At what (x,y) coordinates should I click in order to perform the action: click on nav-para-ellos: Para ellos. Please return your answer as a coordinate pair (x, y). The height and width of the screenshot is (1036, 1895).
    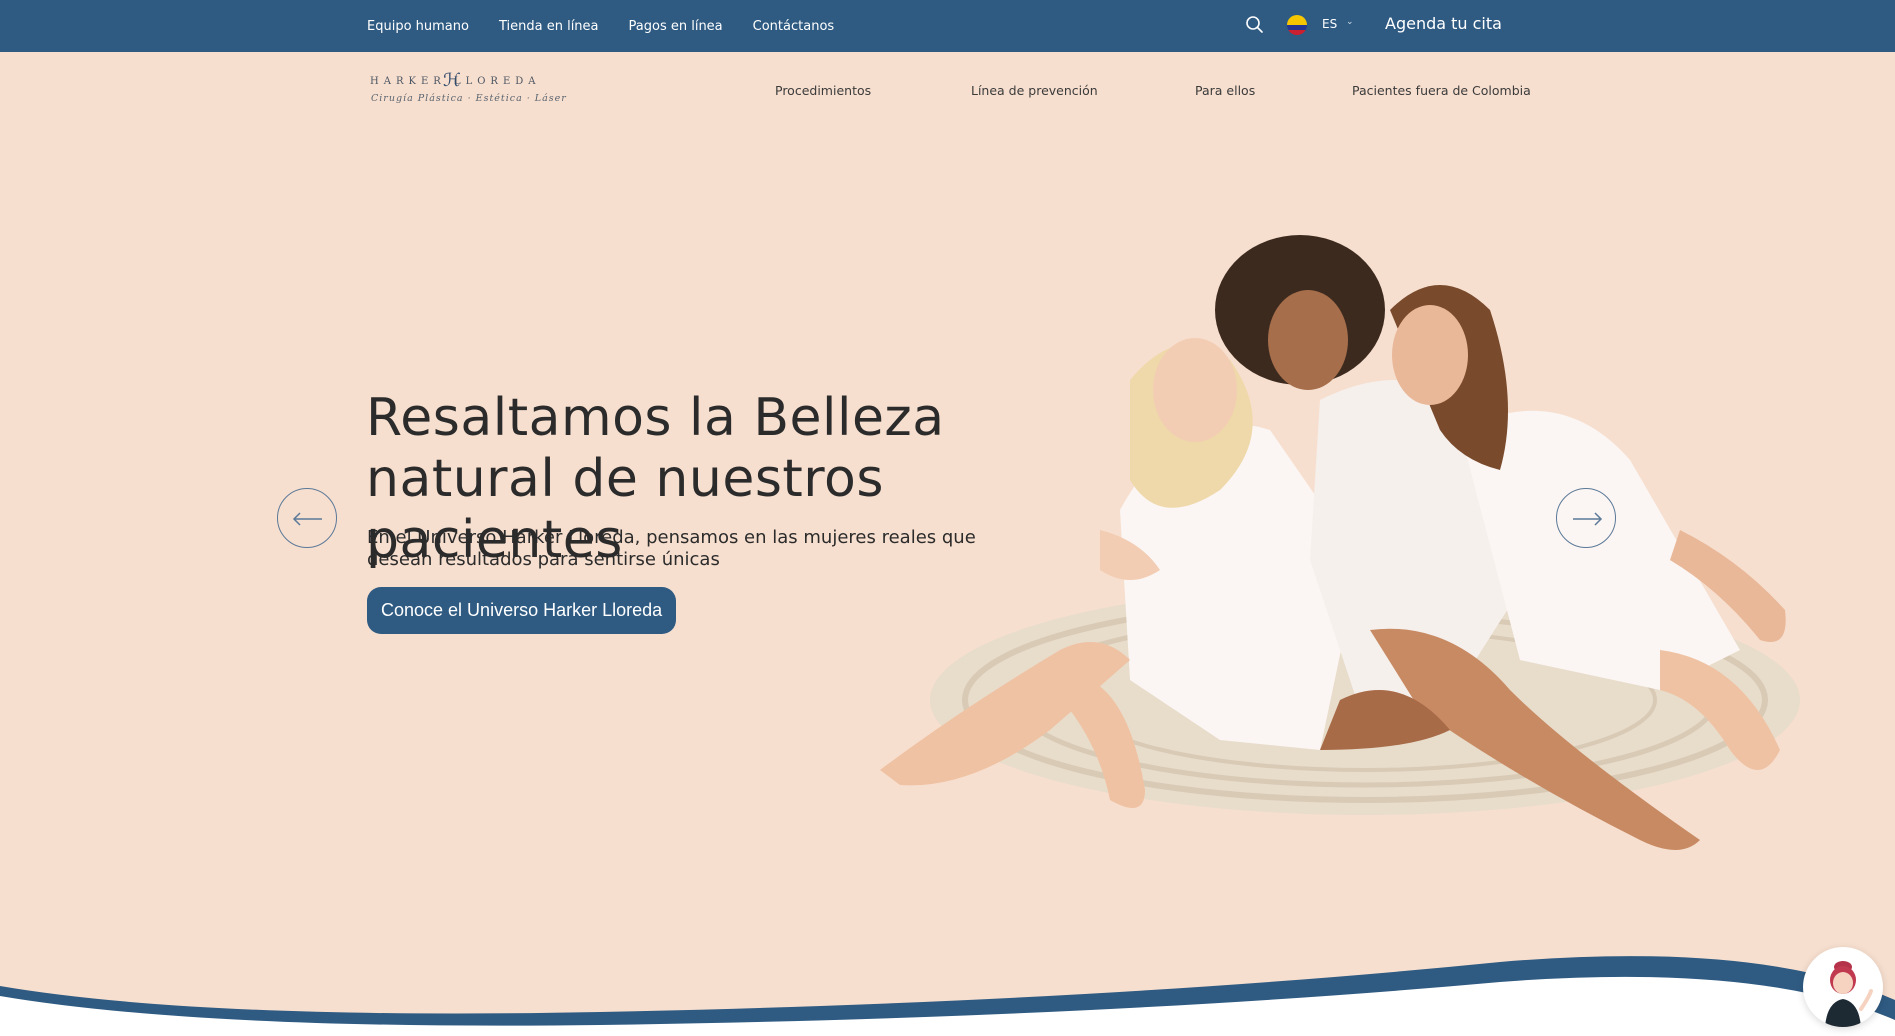
    Looking at the image, I should click on (1225, 90).